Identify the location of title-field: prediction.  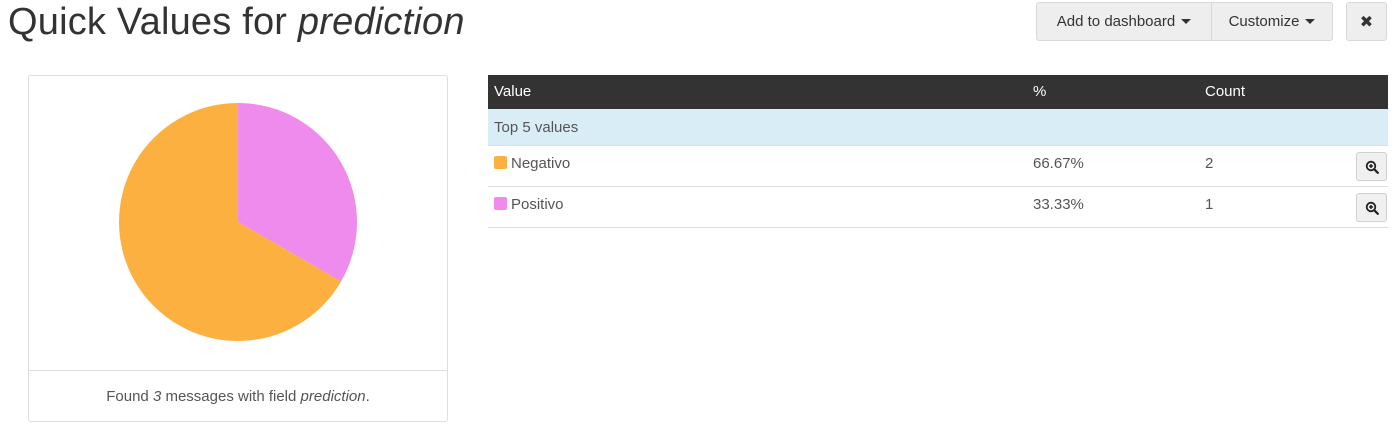
(381, 22).